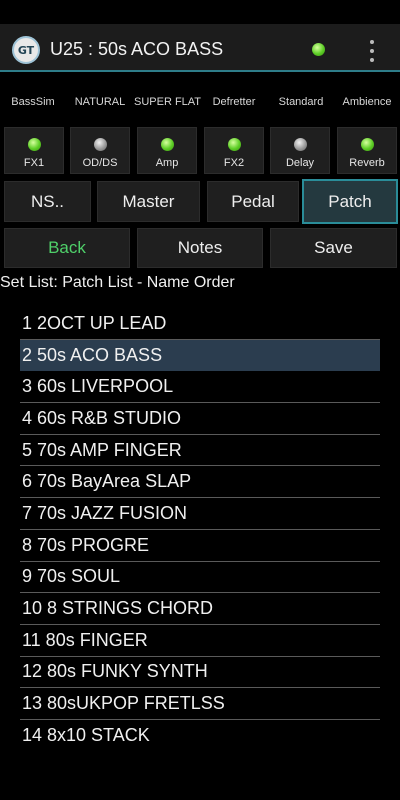 This screenshot has width=400, height=800. Describe the element at coordinates (47, 201) in the screenshot. I see `ns-button: NS..` at that location.